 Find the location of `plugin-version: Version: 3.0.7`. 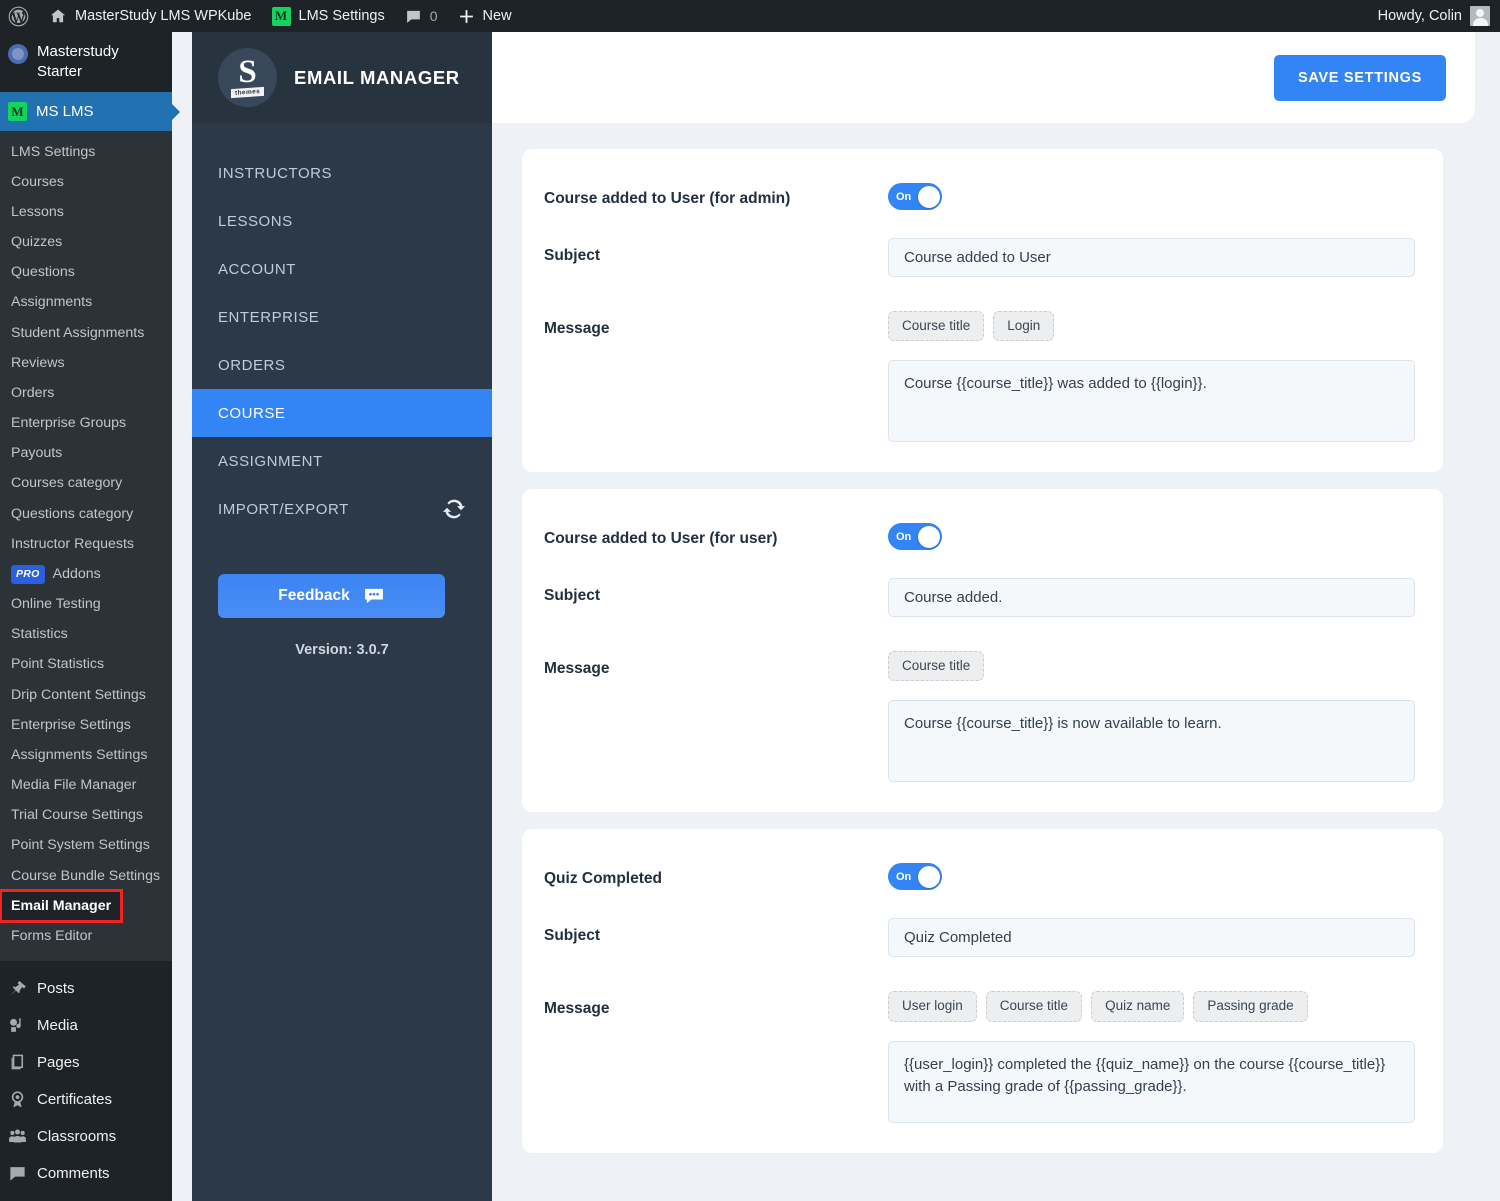

plugin-version: Version: 3.0.7 is located at coordinates (342, 650).